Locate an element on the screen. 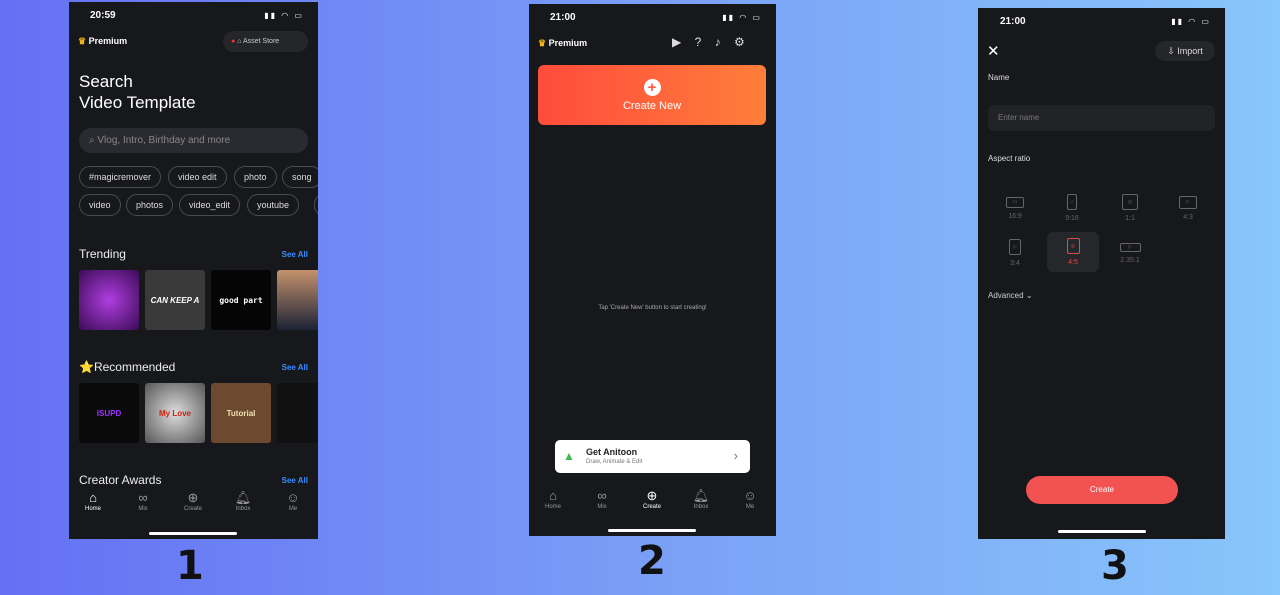 This screenshot has height=595, width=1280. tag-chip: youtube is located at coordinates (273, 205).